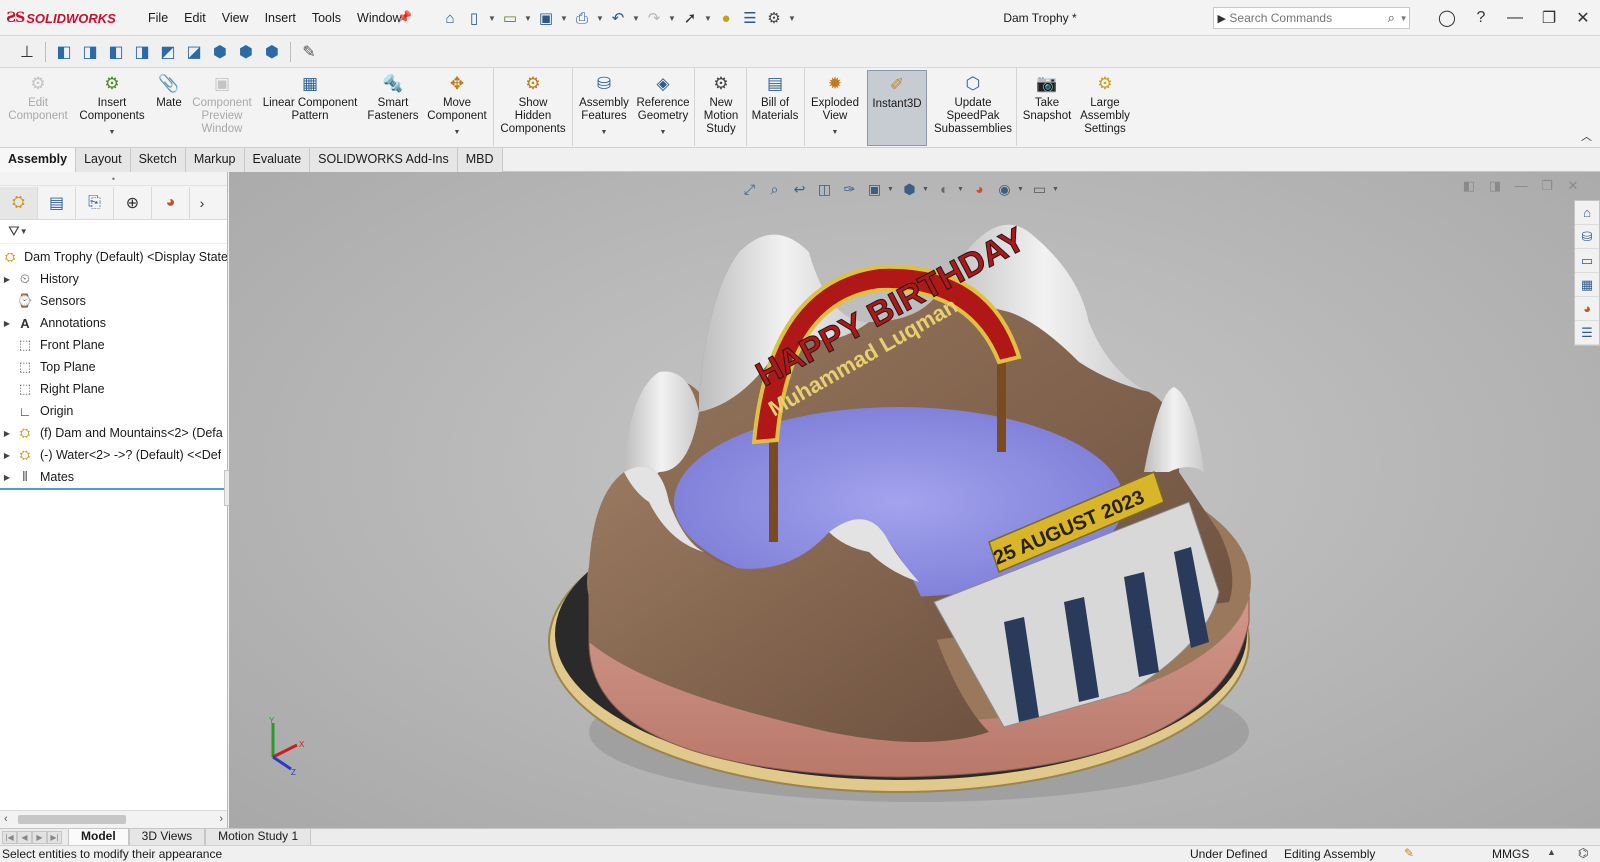  Describe the element at coordinates (892, 189) in the screenshot. I see `view-orientation-dropdown-icon: ▼` at that location.